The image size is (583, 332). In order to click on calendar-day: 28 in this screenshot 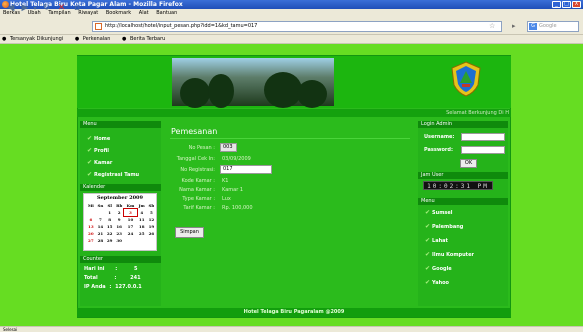, I will do `click(100, 240)`.